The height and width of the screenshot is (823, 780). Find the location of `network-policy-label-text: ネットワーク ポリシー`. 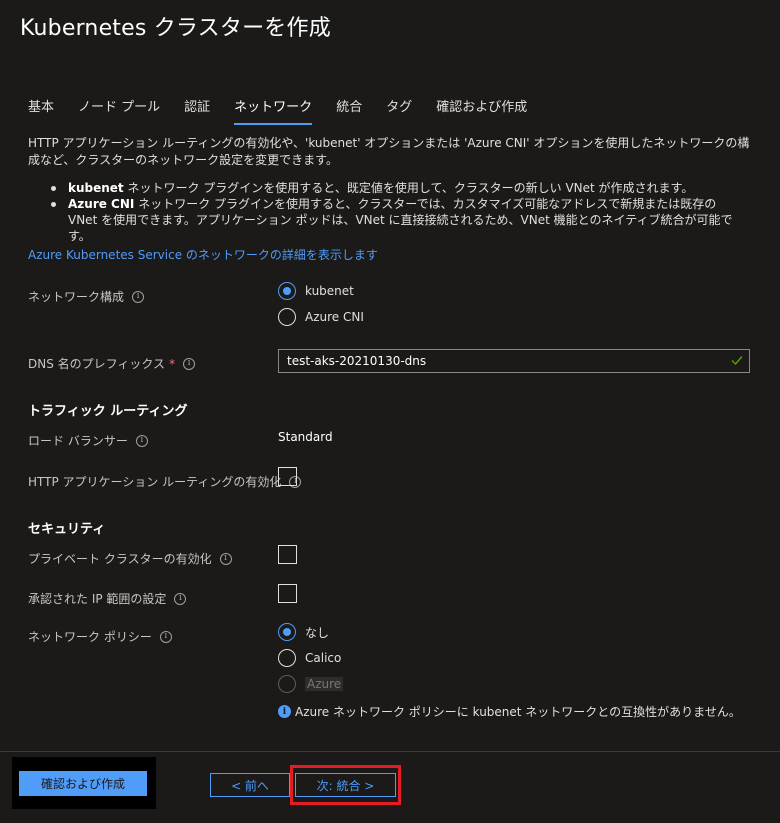

network-policy-label-text: ネットワーク ポリシー is located at coordinates (90, 637).